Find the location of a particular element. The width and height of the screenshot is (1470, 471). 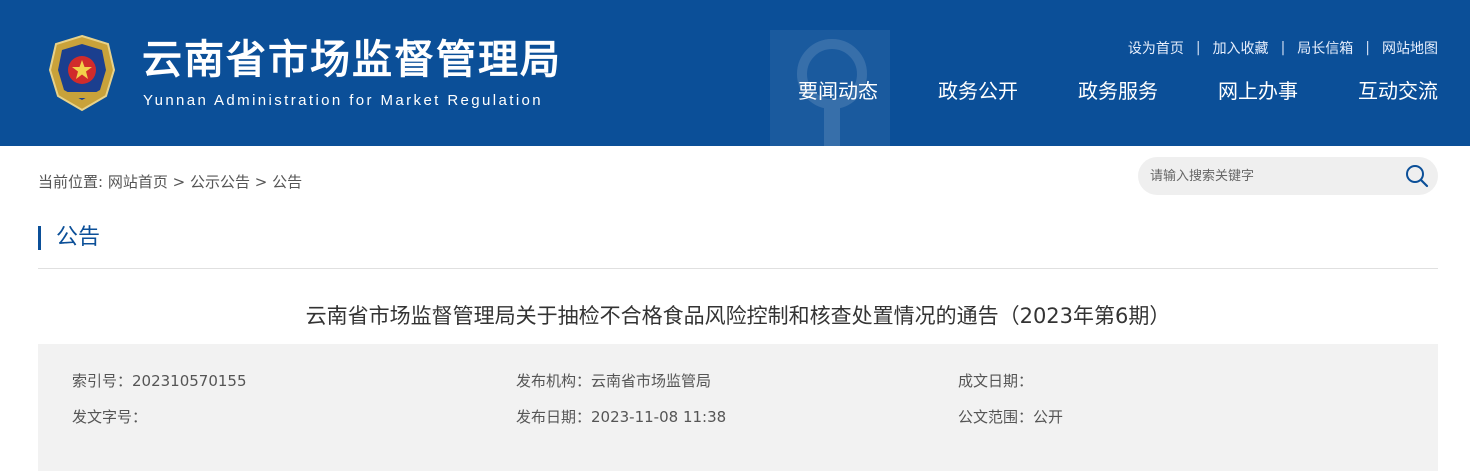

sitemap-link: 网站地图 is located at coordinates (1410, 48).